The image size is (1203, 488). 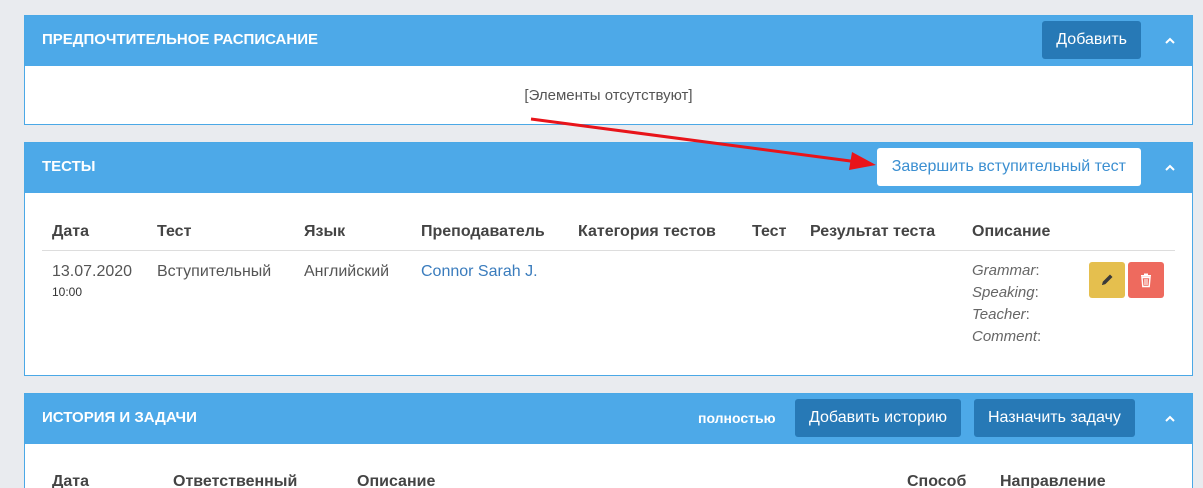 What do you see at coordinates (1005, 292) in the screenshot?
I see `description-speaking: Speaking:` at bounding box center [1005, 292].